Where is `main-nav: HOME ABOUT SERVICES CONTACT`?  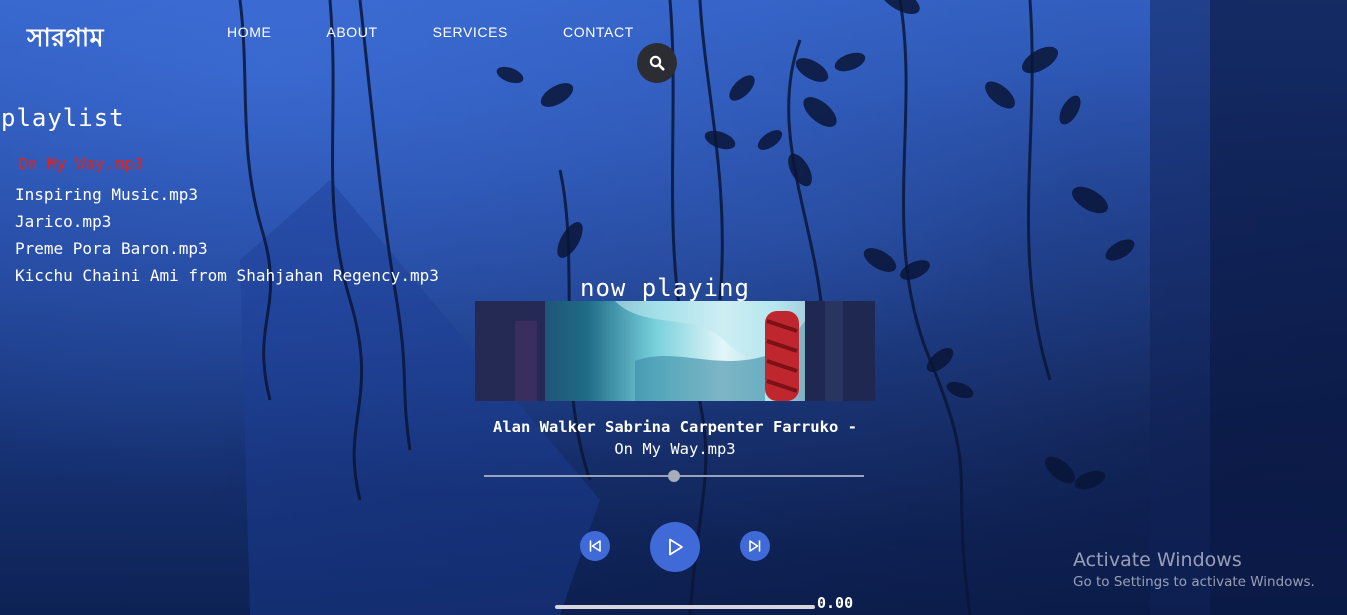 main-nav: HOME ABOUT SERVICES CONTACT is located at coordinates (430, 32).